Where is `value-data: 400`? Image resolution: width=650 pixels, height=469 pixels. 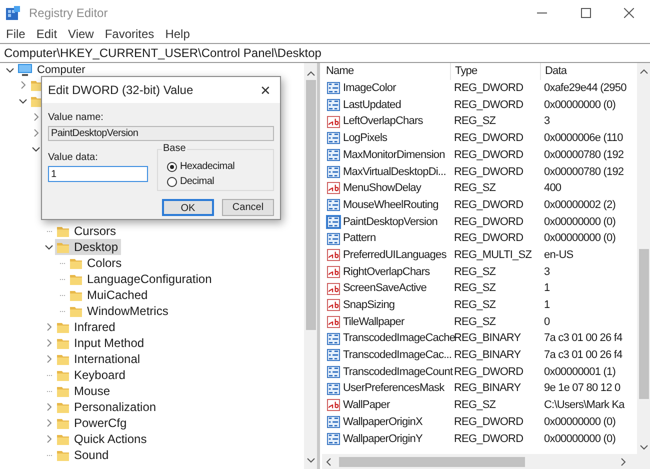 value-data: 400 is located at coordinates (553, 188).